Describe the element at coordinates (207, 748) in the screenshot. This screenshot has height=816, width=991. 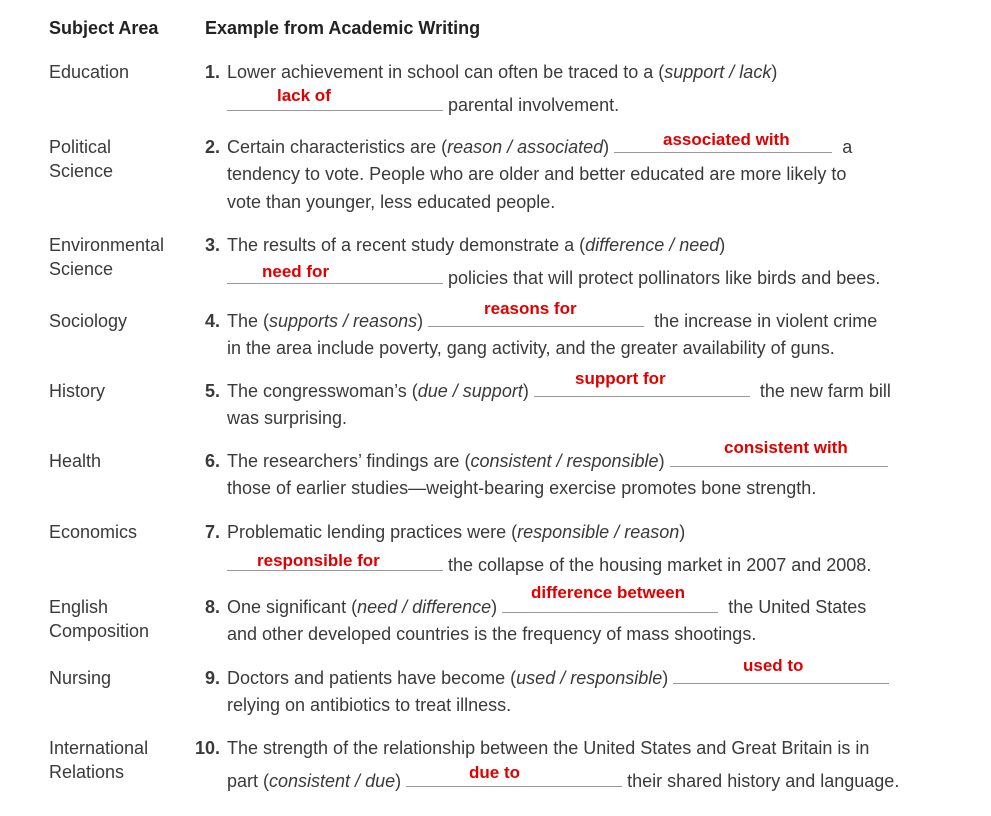
I see `item-number: 10.` at that location.